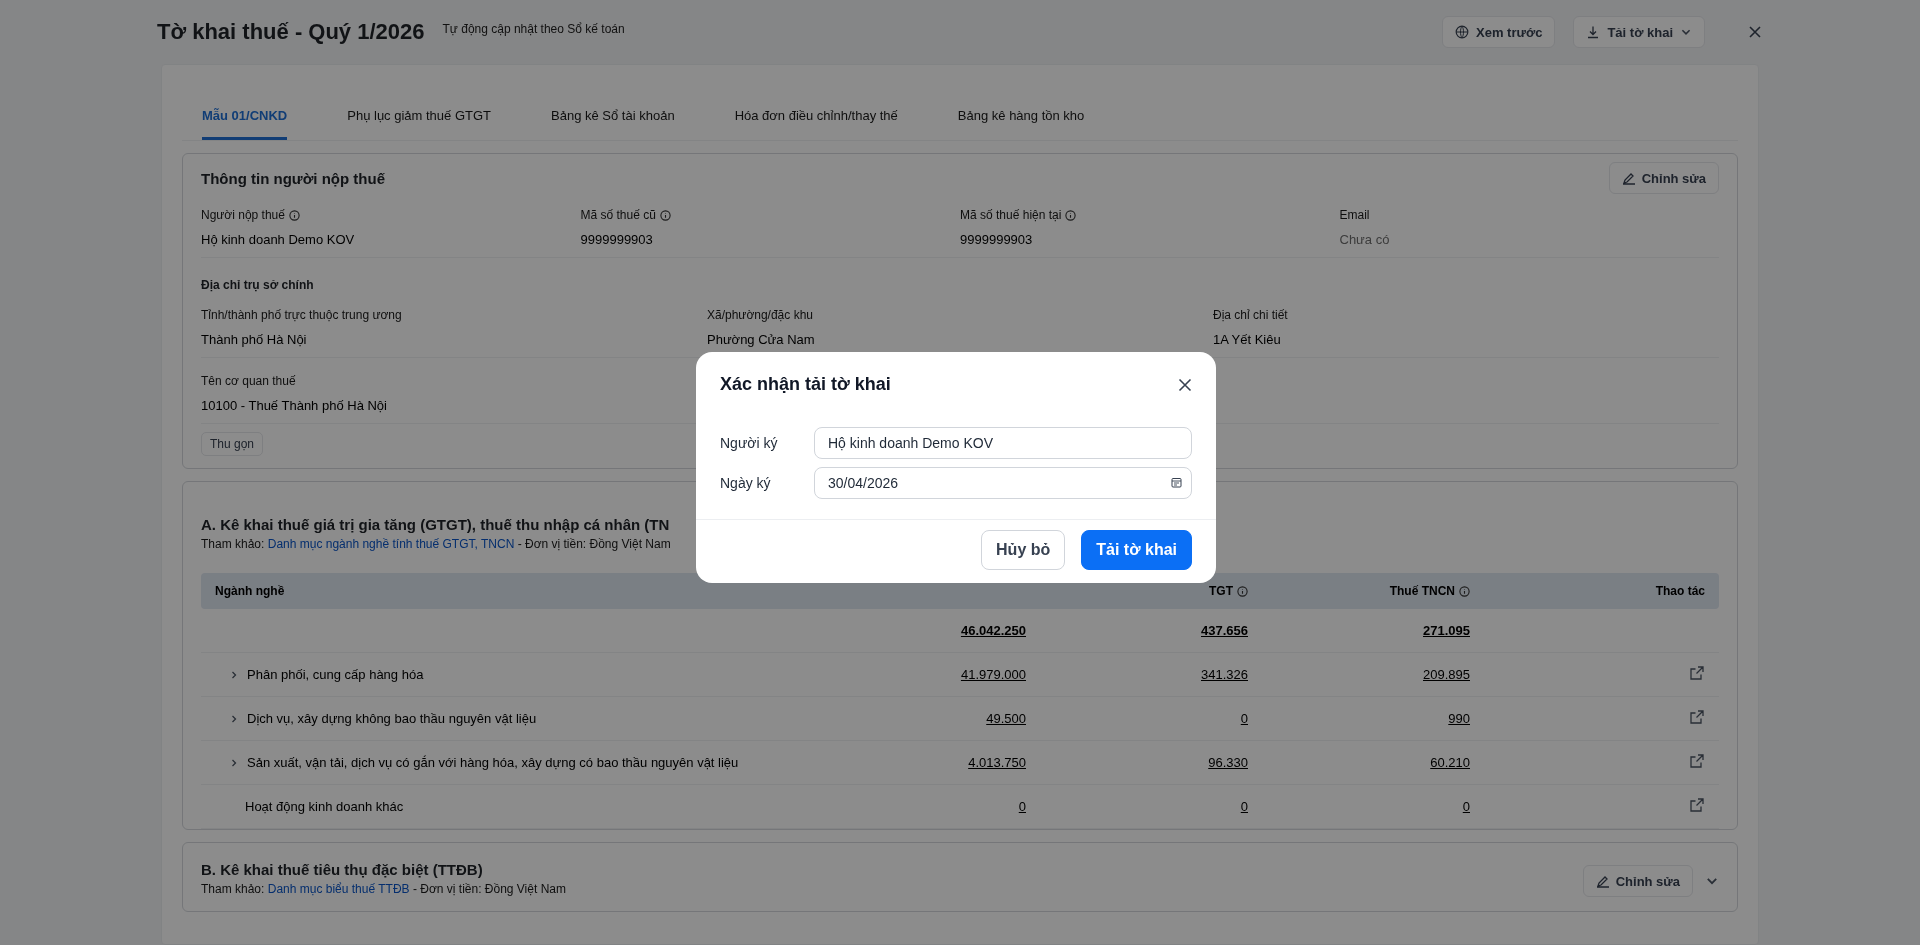 The width and height of the screenshot is (1920, 945). Describe the element at coordinates (1224, 674) in the screenshot. I see `amount-link: 341.326` at that location.